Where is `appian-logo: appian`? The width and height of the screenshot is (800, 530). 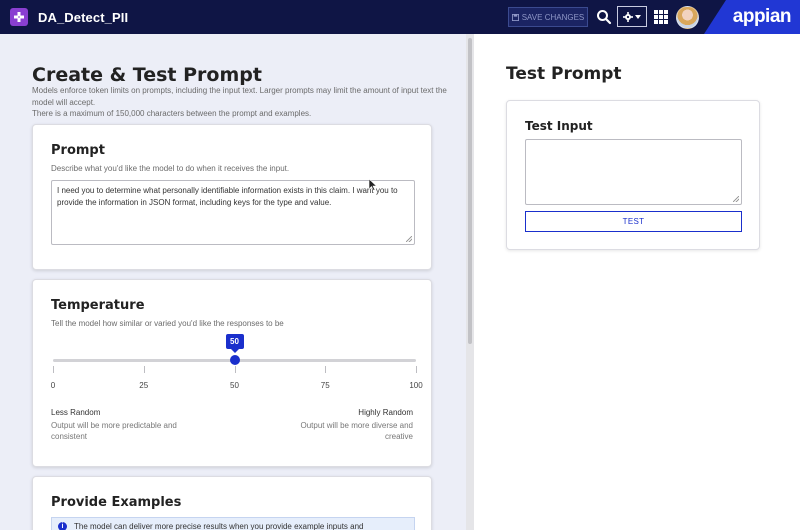
appian-logo: appian is located at coordinates (752, 17).